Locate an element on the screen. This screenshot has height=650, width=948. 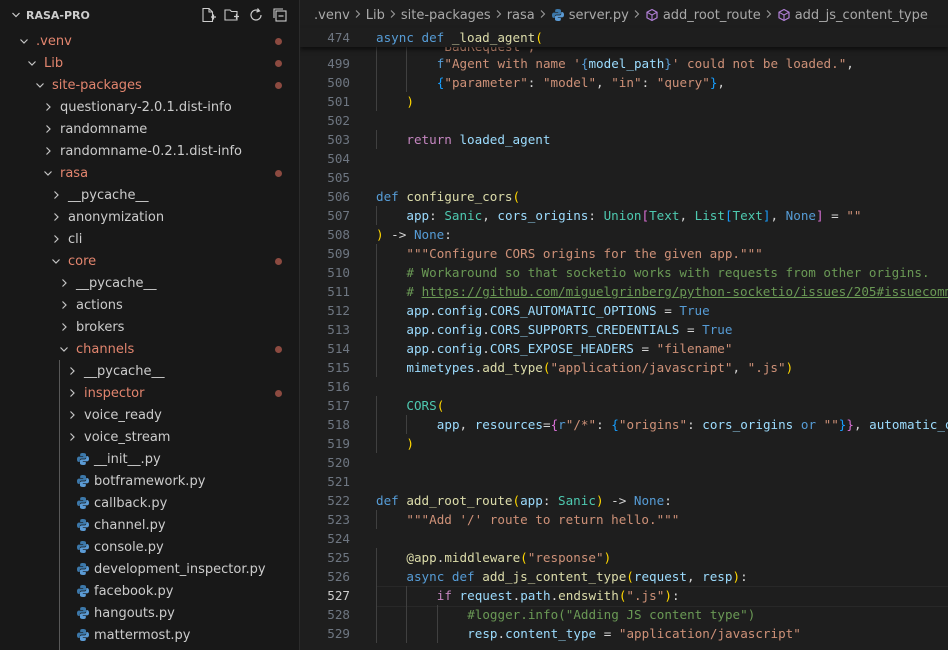
file-item: botframework.py is located at coordinates (149, 481).